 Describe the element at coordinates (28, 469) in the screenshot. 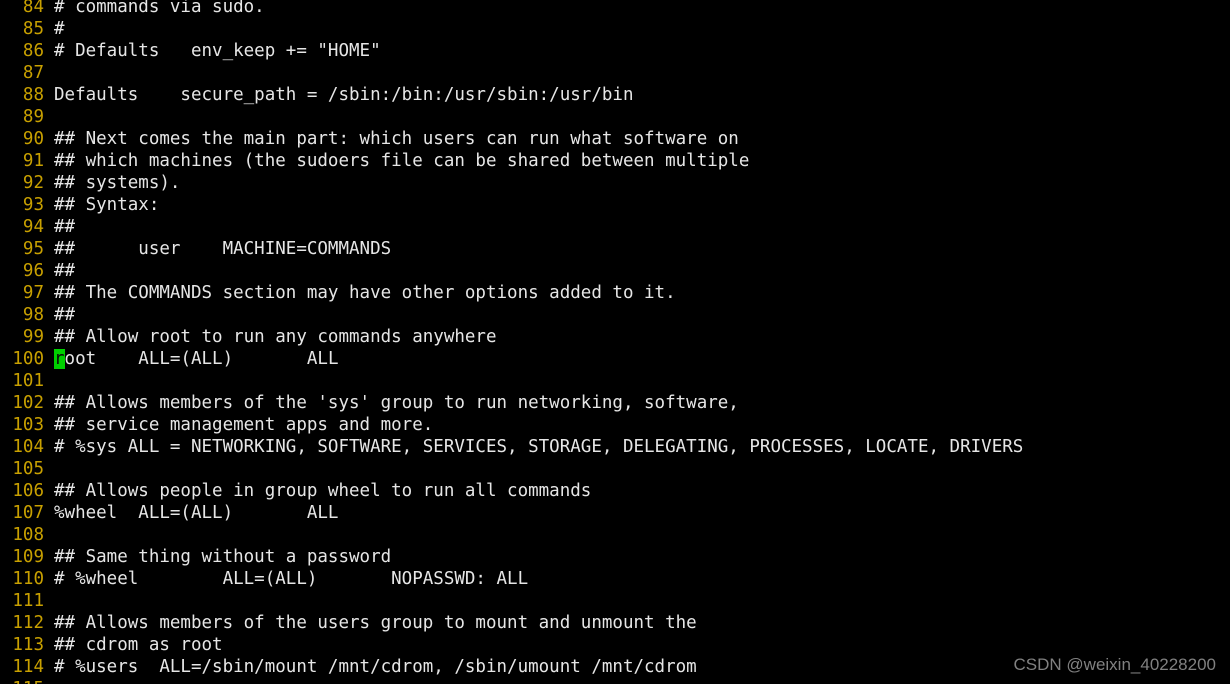

I see `line-number: 105` at that location.